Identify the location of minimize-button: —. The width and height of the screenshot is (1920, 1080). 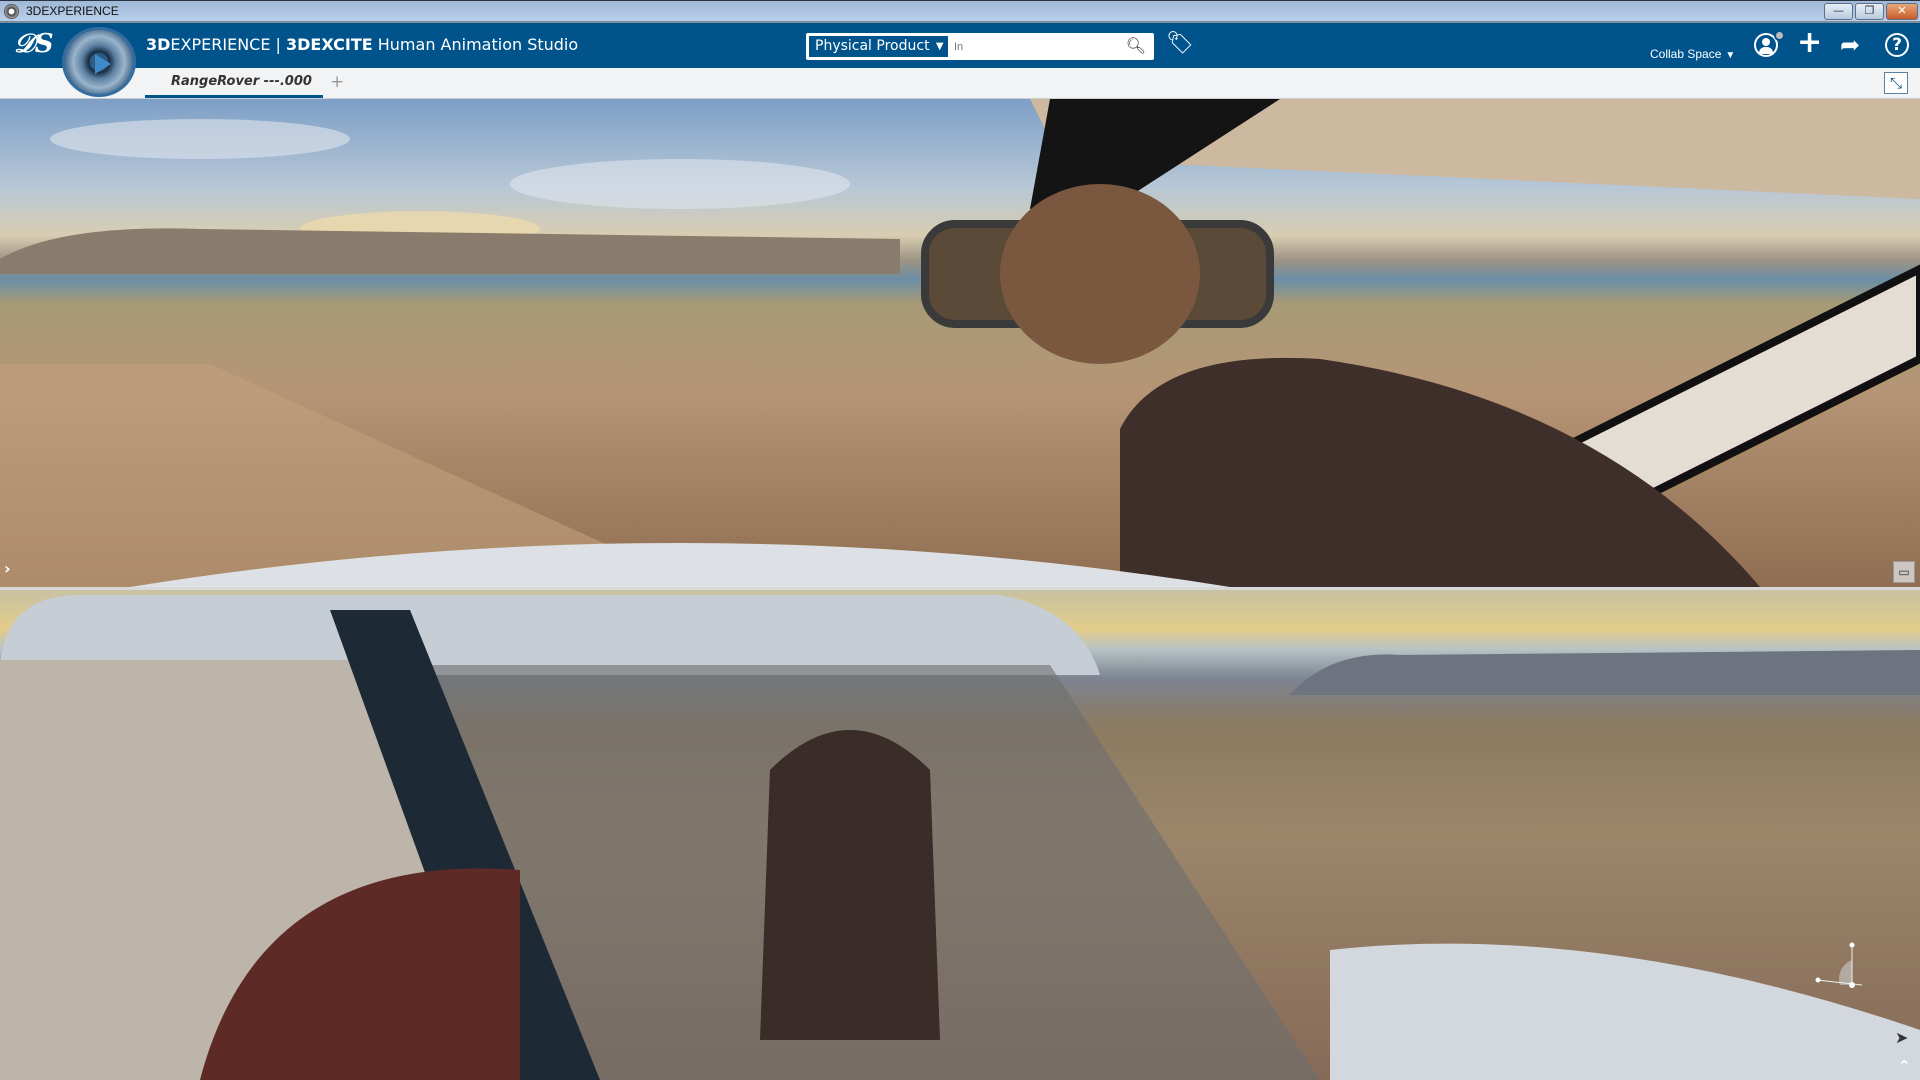
(1838, 11).